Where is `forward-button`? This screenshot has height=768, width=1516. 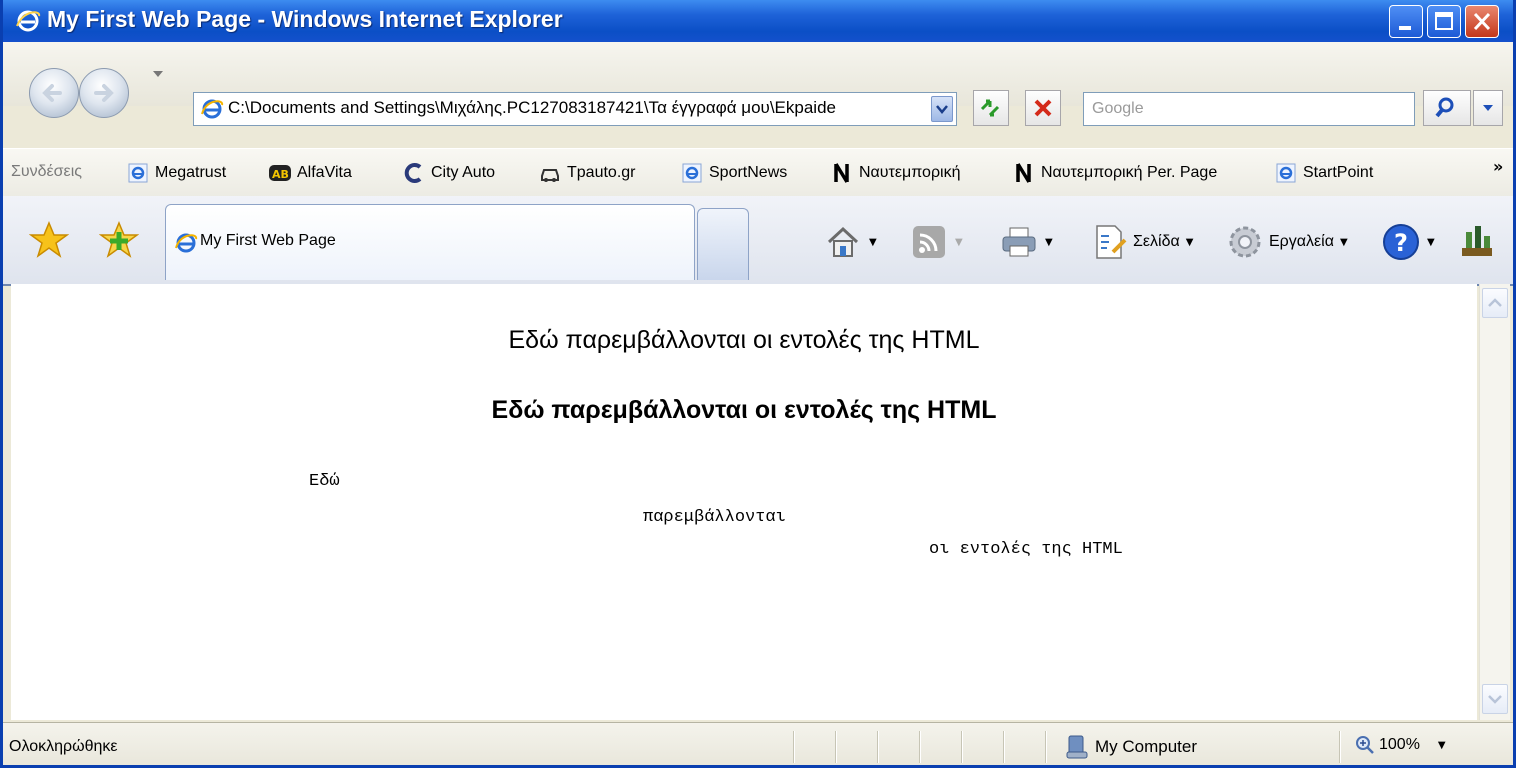
forward-button is located at coordinates (104, 93).